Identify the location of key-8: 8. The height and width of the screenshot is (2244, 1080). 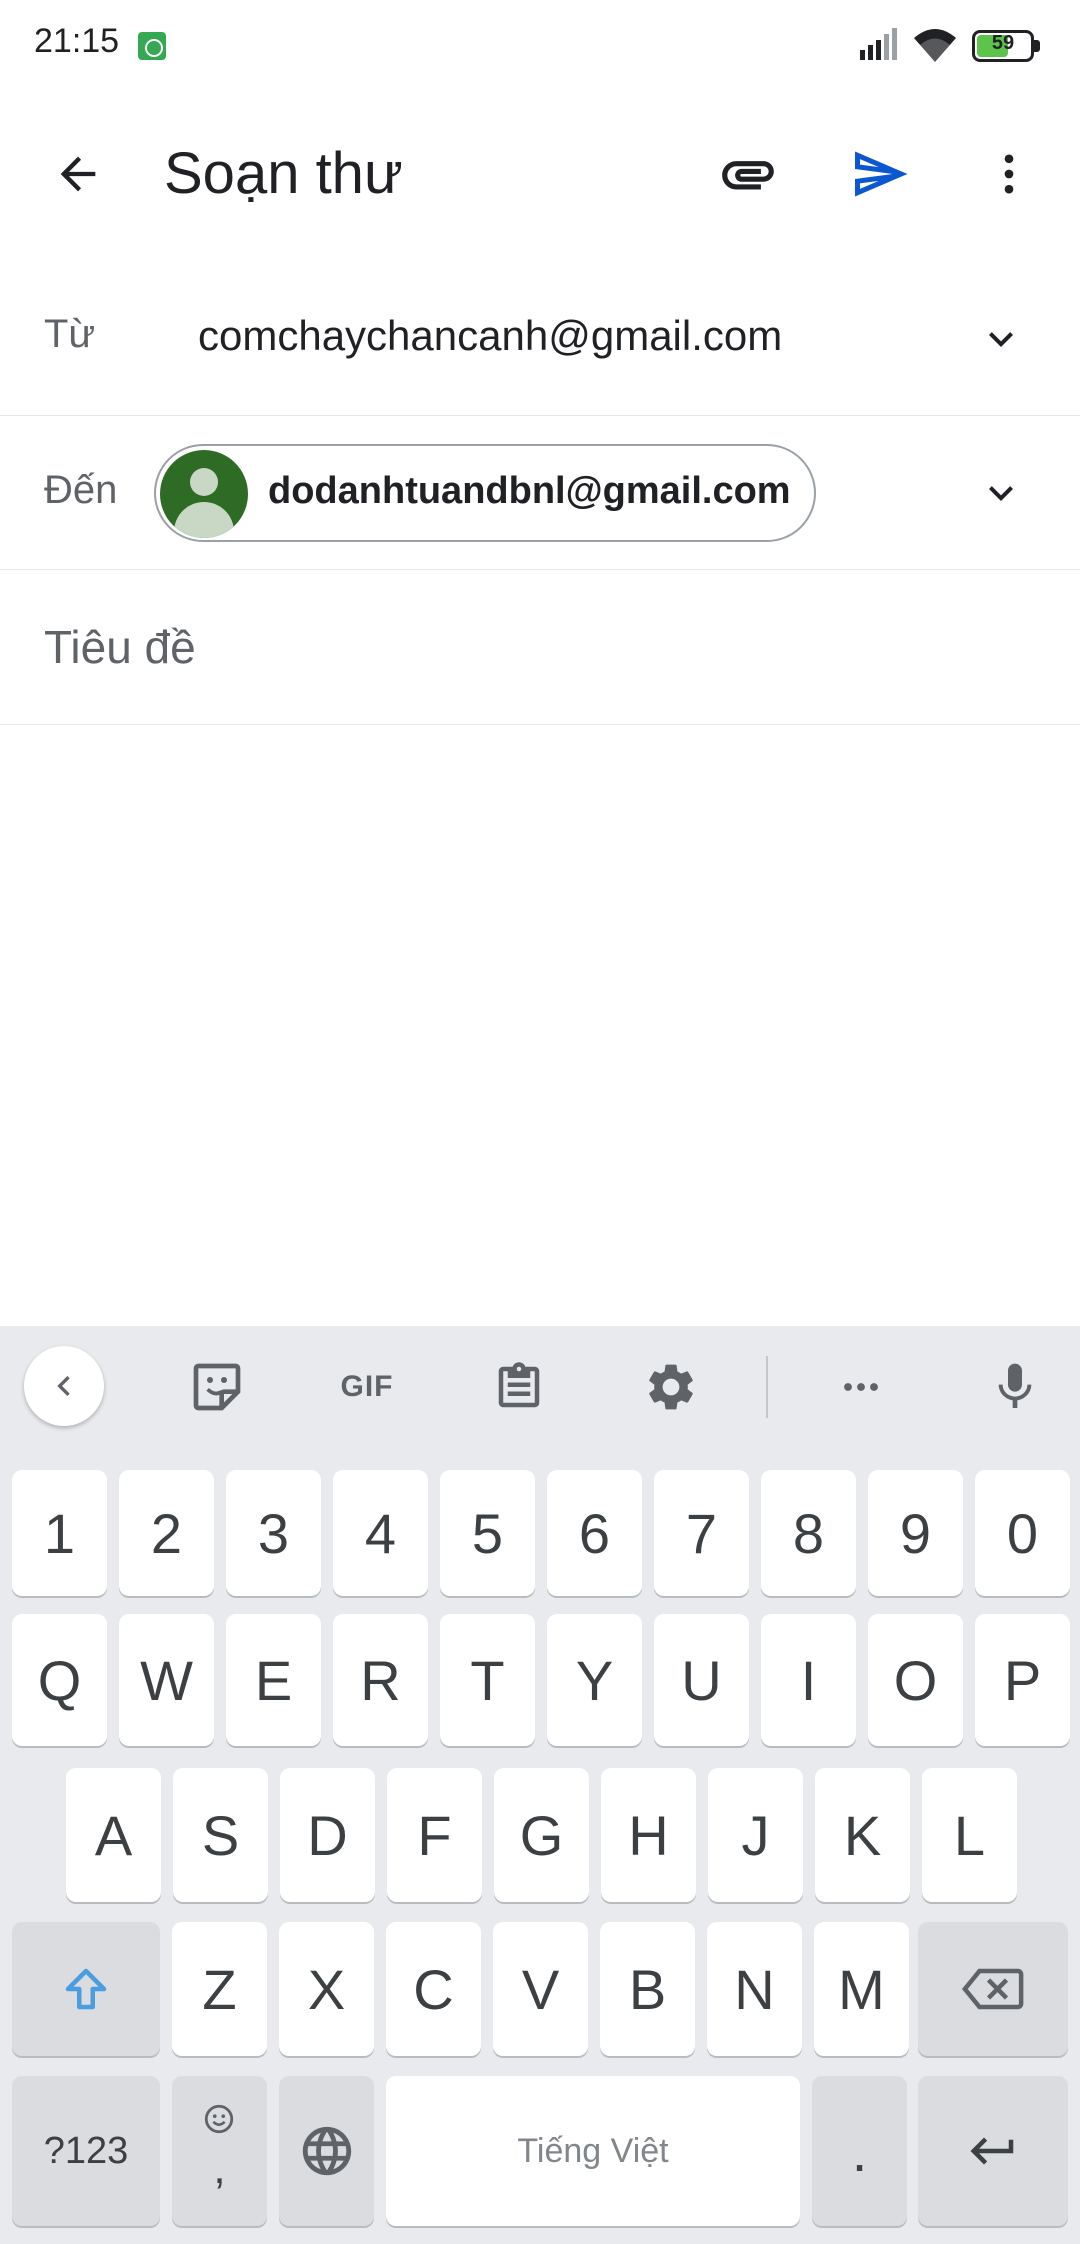
(808, 1533).